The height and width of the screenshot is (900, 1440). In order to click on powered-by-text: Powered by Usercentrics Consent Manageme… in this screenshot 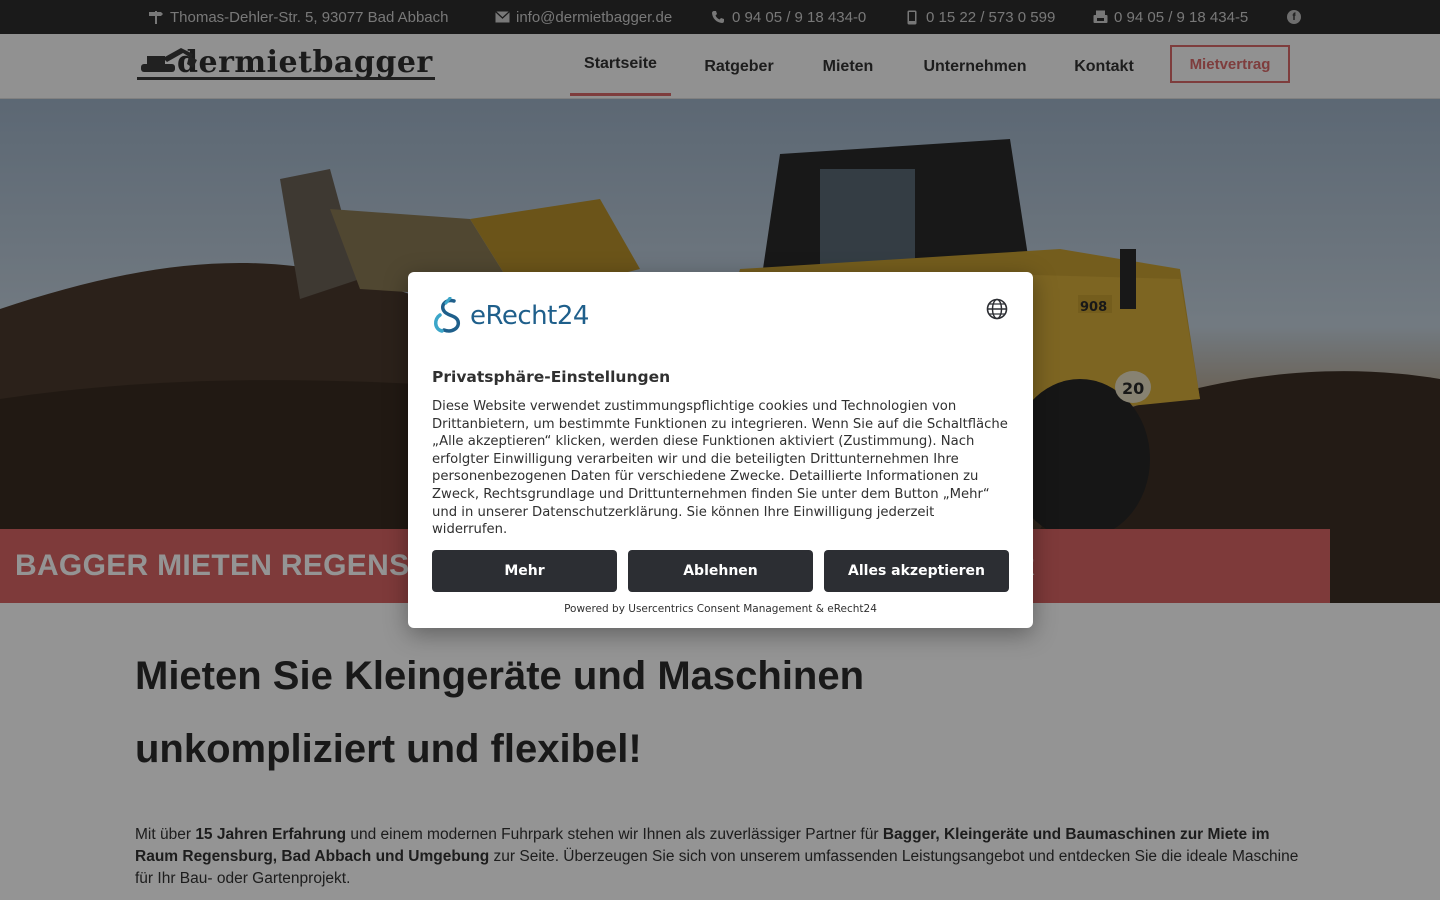, I will do `click(720, 609)`.